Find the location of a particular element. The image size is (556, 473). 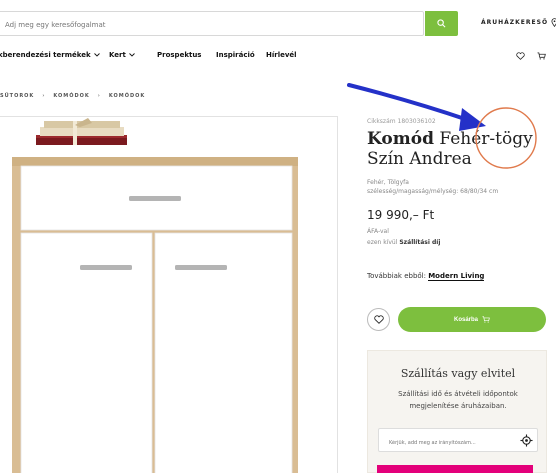

annotation-overlay is located at coordinates (442, 126).